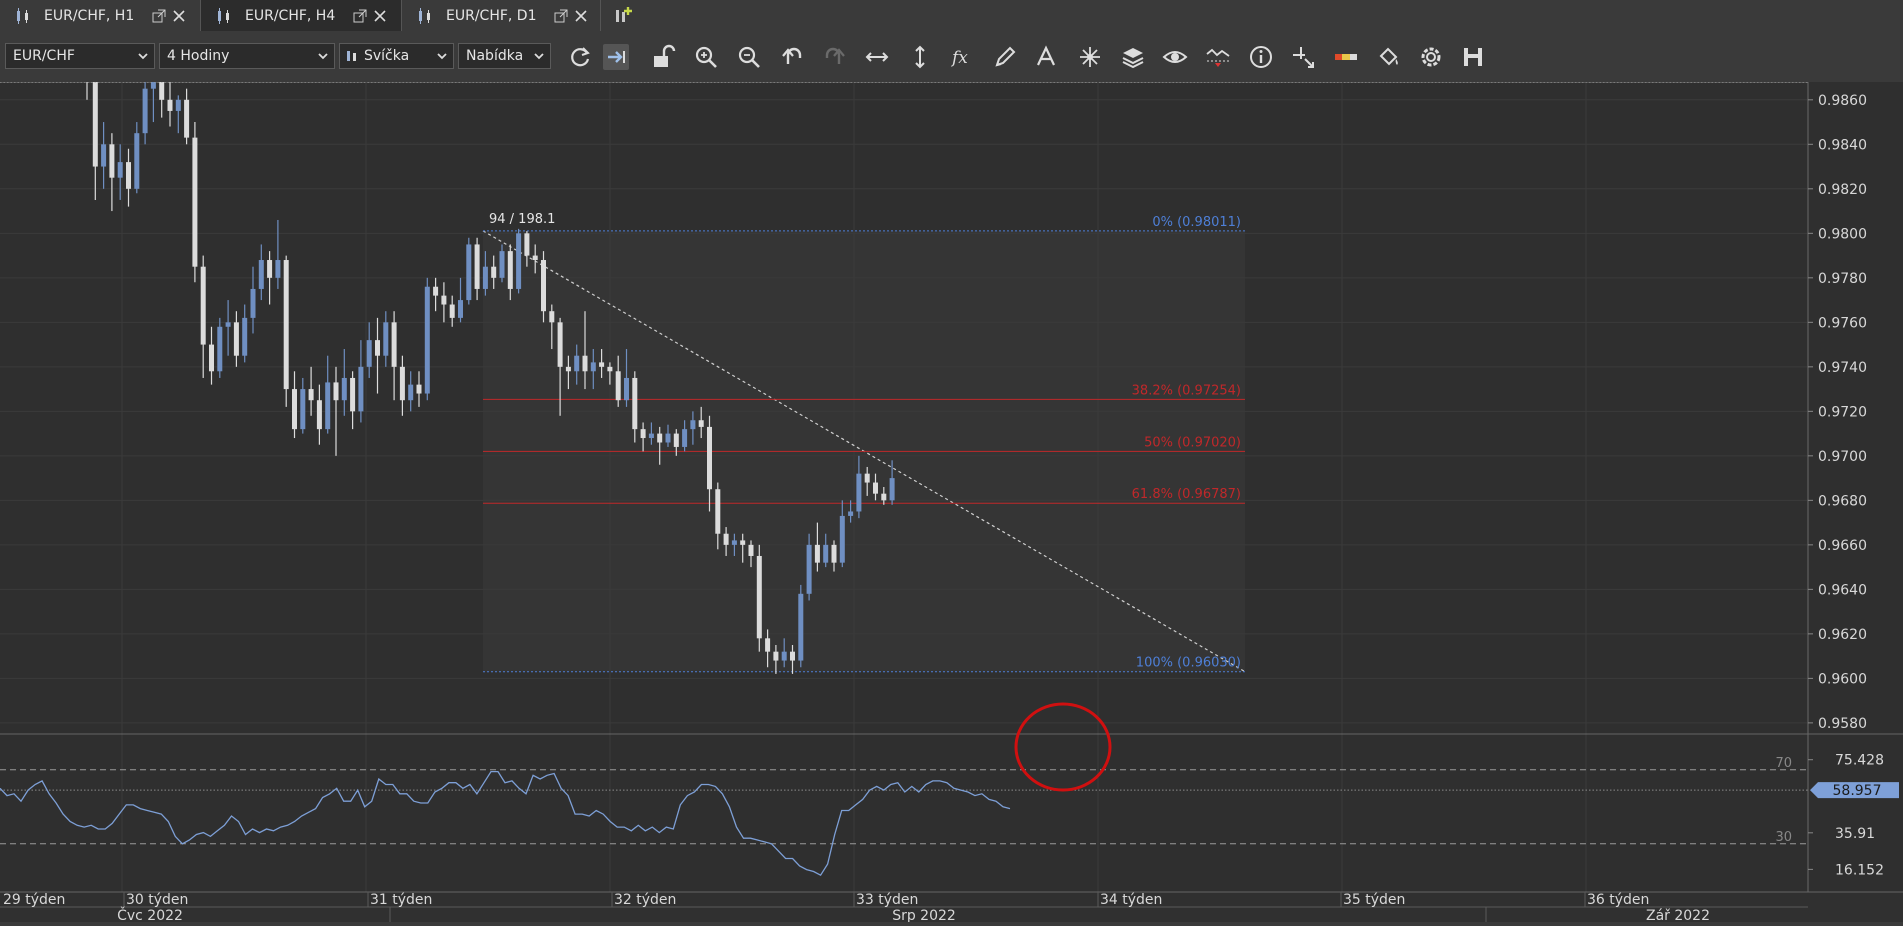  Describe the element at coordinates (1842, 368) in the screenshot. I see `price-axis-label: 0.9740` at that location.